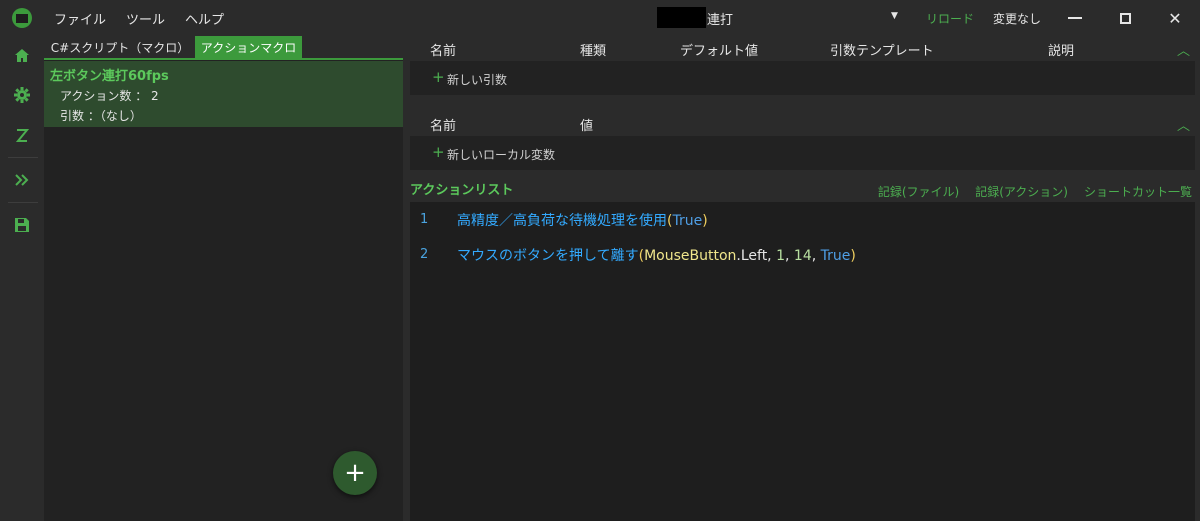  Describe the element at coordinates (802, 153) in the screenshot. I see `add-local-variable-row: + 新しいローカル変数` at that location.